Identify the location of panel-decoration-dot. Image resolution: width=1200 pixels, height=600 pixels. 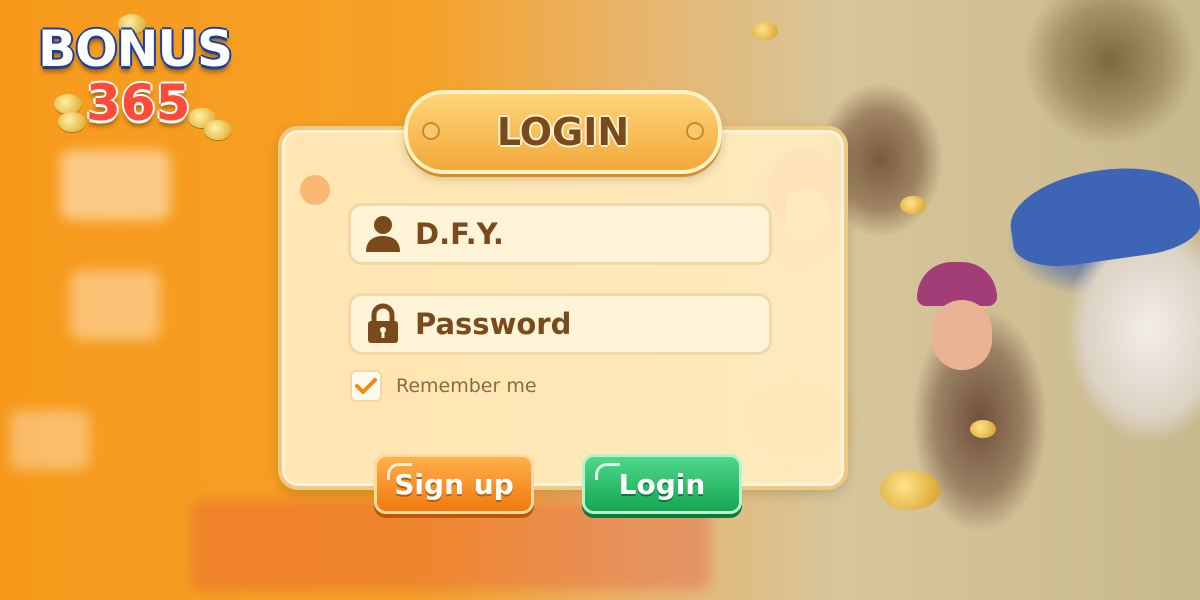
(315, 190).